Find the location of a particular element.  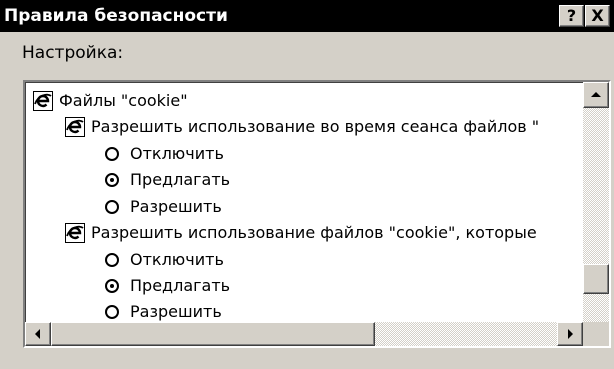

arrow-right-icon is located at coordinates (570, 334).